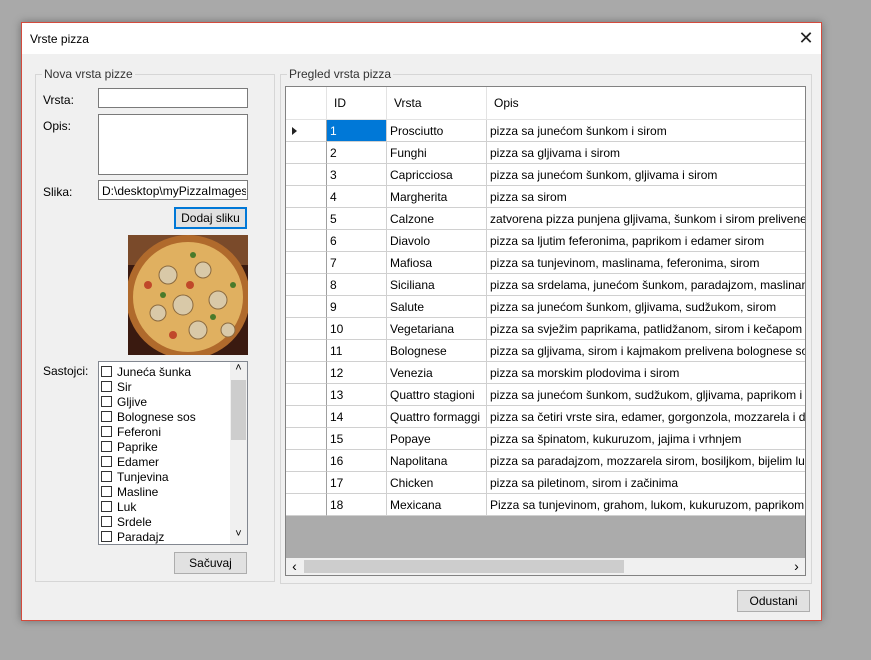 Image resolution: width=871 pixels, height=660 pixels. I want to click on cell-id: 8, so click(357, 285).